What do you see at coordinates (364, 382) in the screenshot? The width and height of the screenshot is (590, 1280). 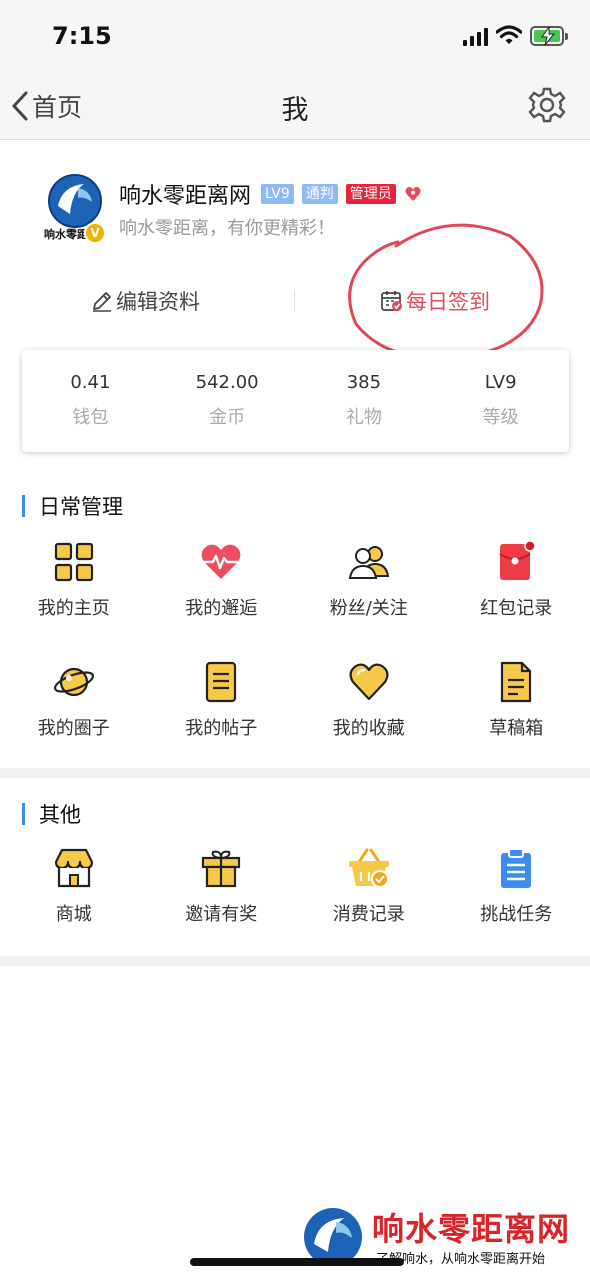 I see `stat-value: 385` at bounding box center [364, 382].